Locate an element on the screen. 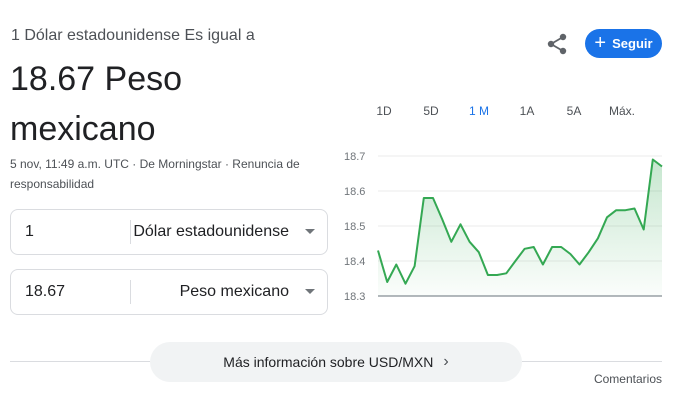  y-tick-label: 18.5 is located at coordinates (354, 227).